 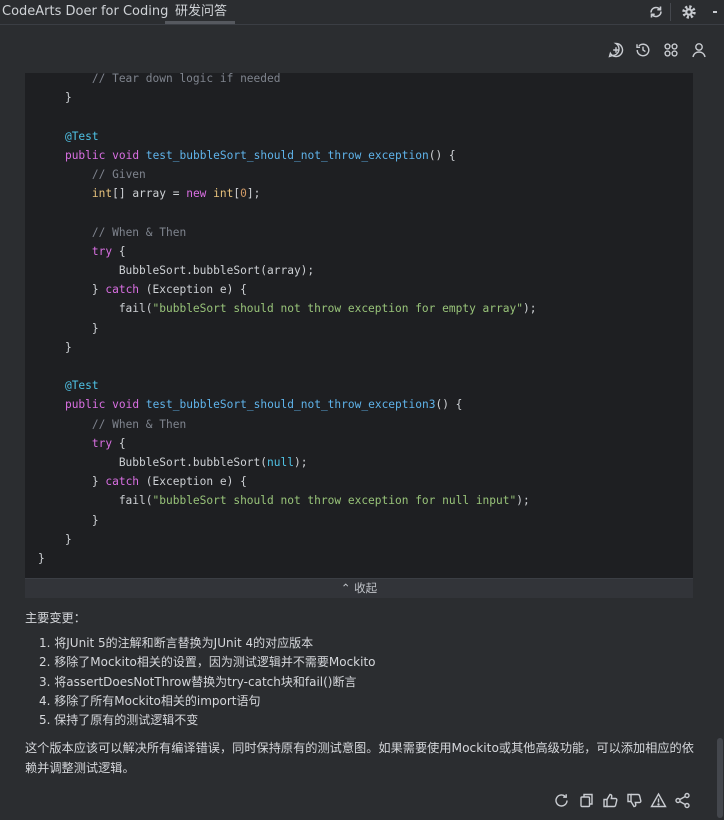 I want to click on more-icon, so click(x=715, y=12).